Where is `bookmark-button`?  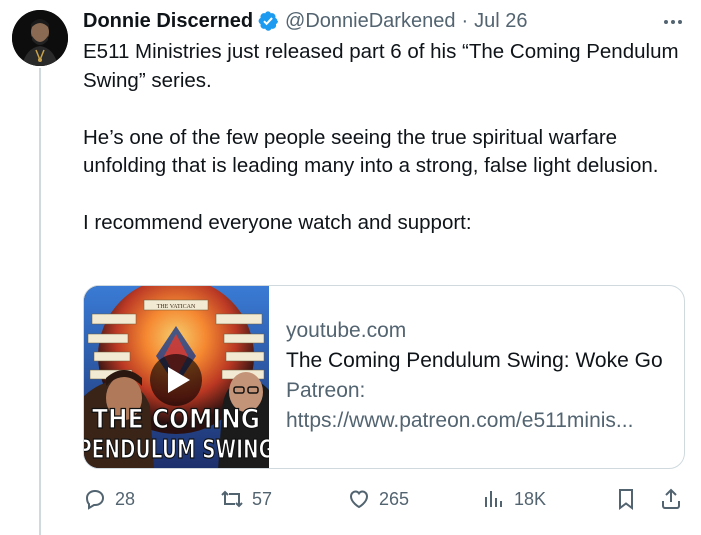
bookmark-button is located at coordinates (626, 499).